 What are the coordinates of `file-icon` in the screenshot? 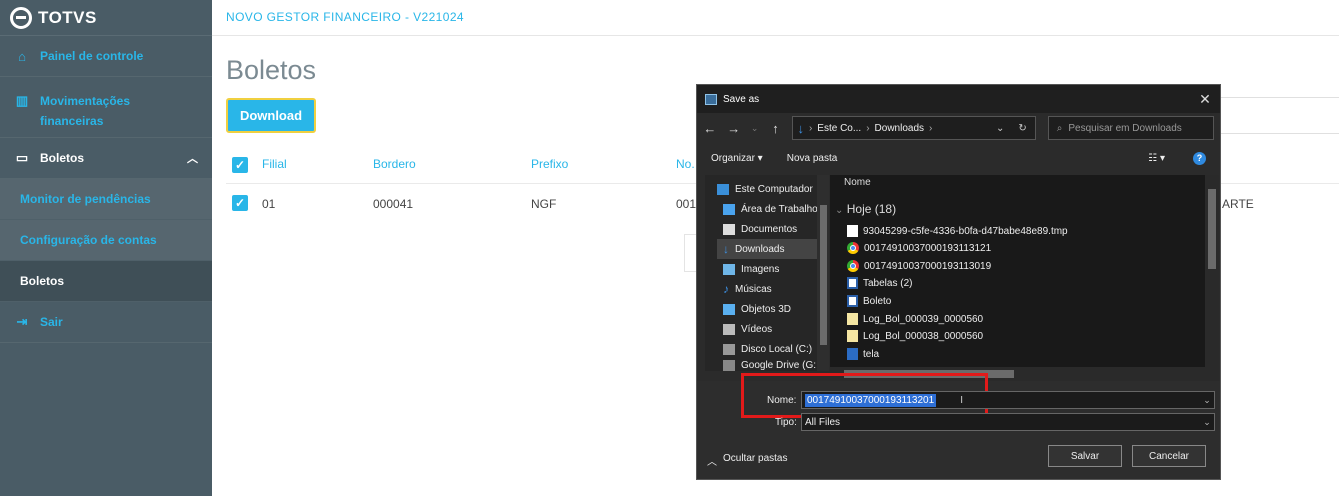 It's located at (852, 231).